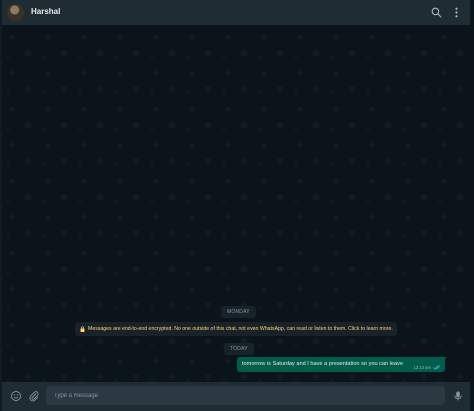 Image resolution: width=474 pixels, height=411 pixels. Describe the element at coordinates (436, 12) in the screenshot. I see `search-icon` at that location.